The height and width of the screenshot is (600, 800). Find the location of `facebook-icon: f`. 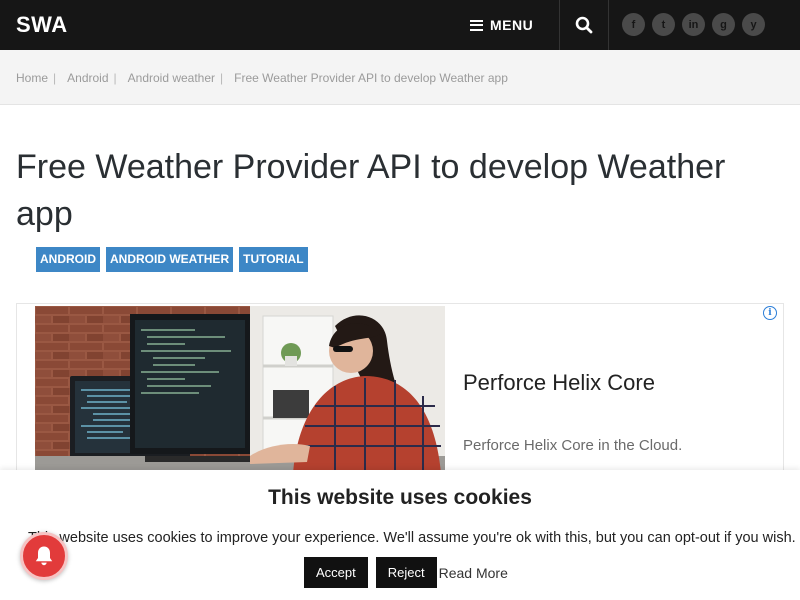

facebook-icon: f is located at coordinates (633, 24).